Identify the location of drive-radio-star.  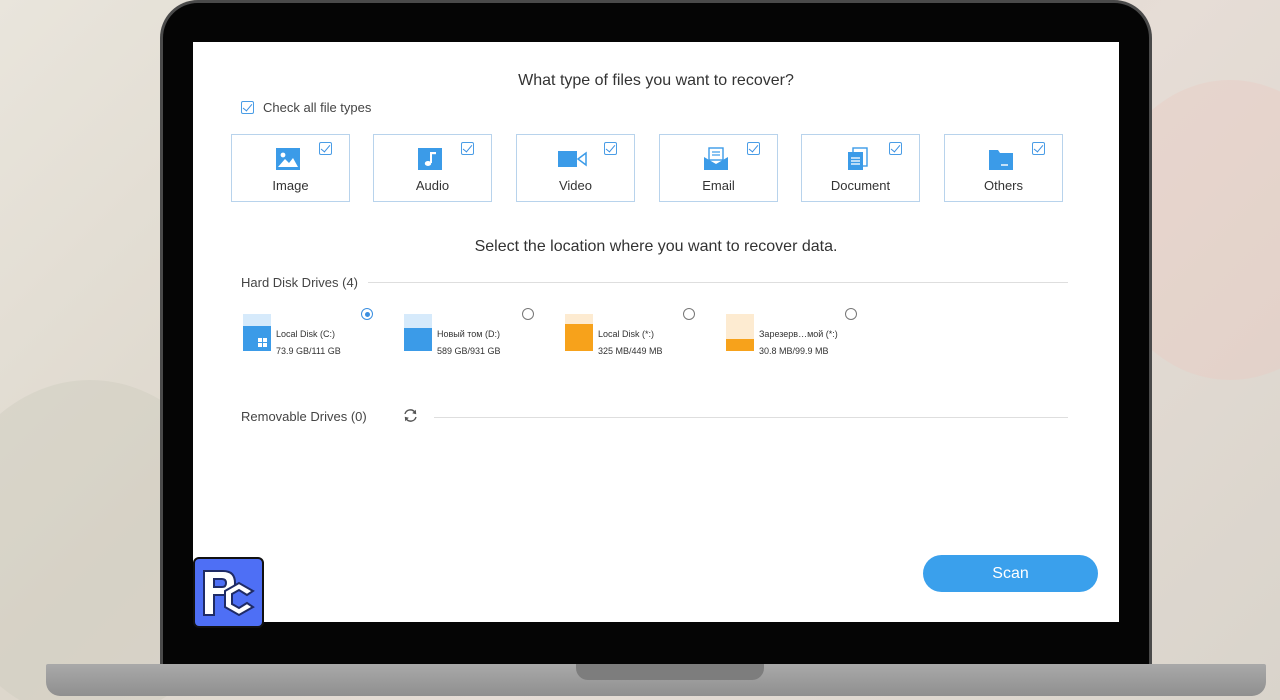
(689, 314).